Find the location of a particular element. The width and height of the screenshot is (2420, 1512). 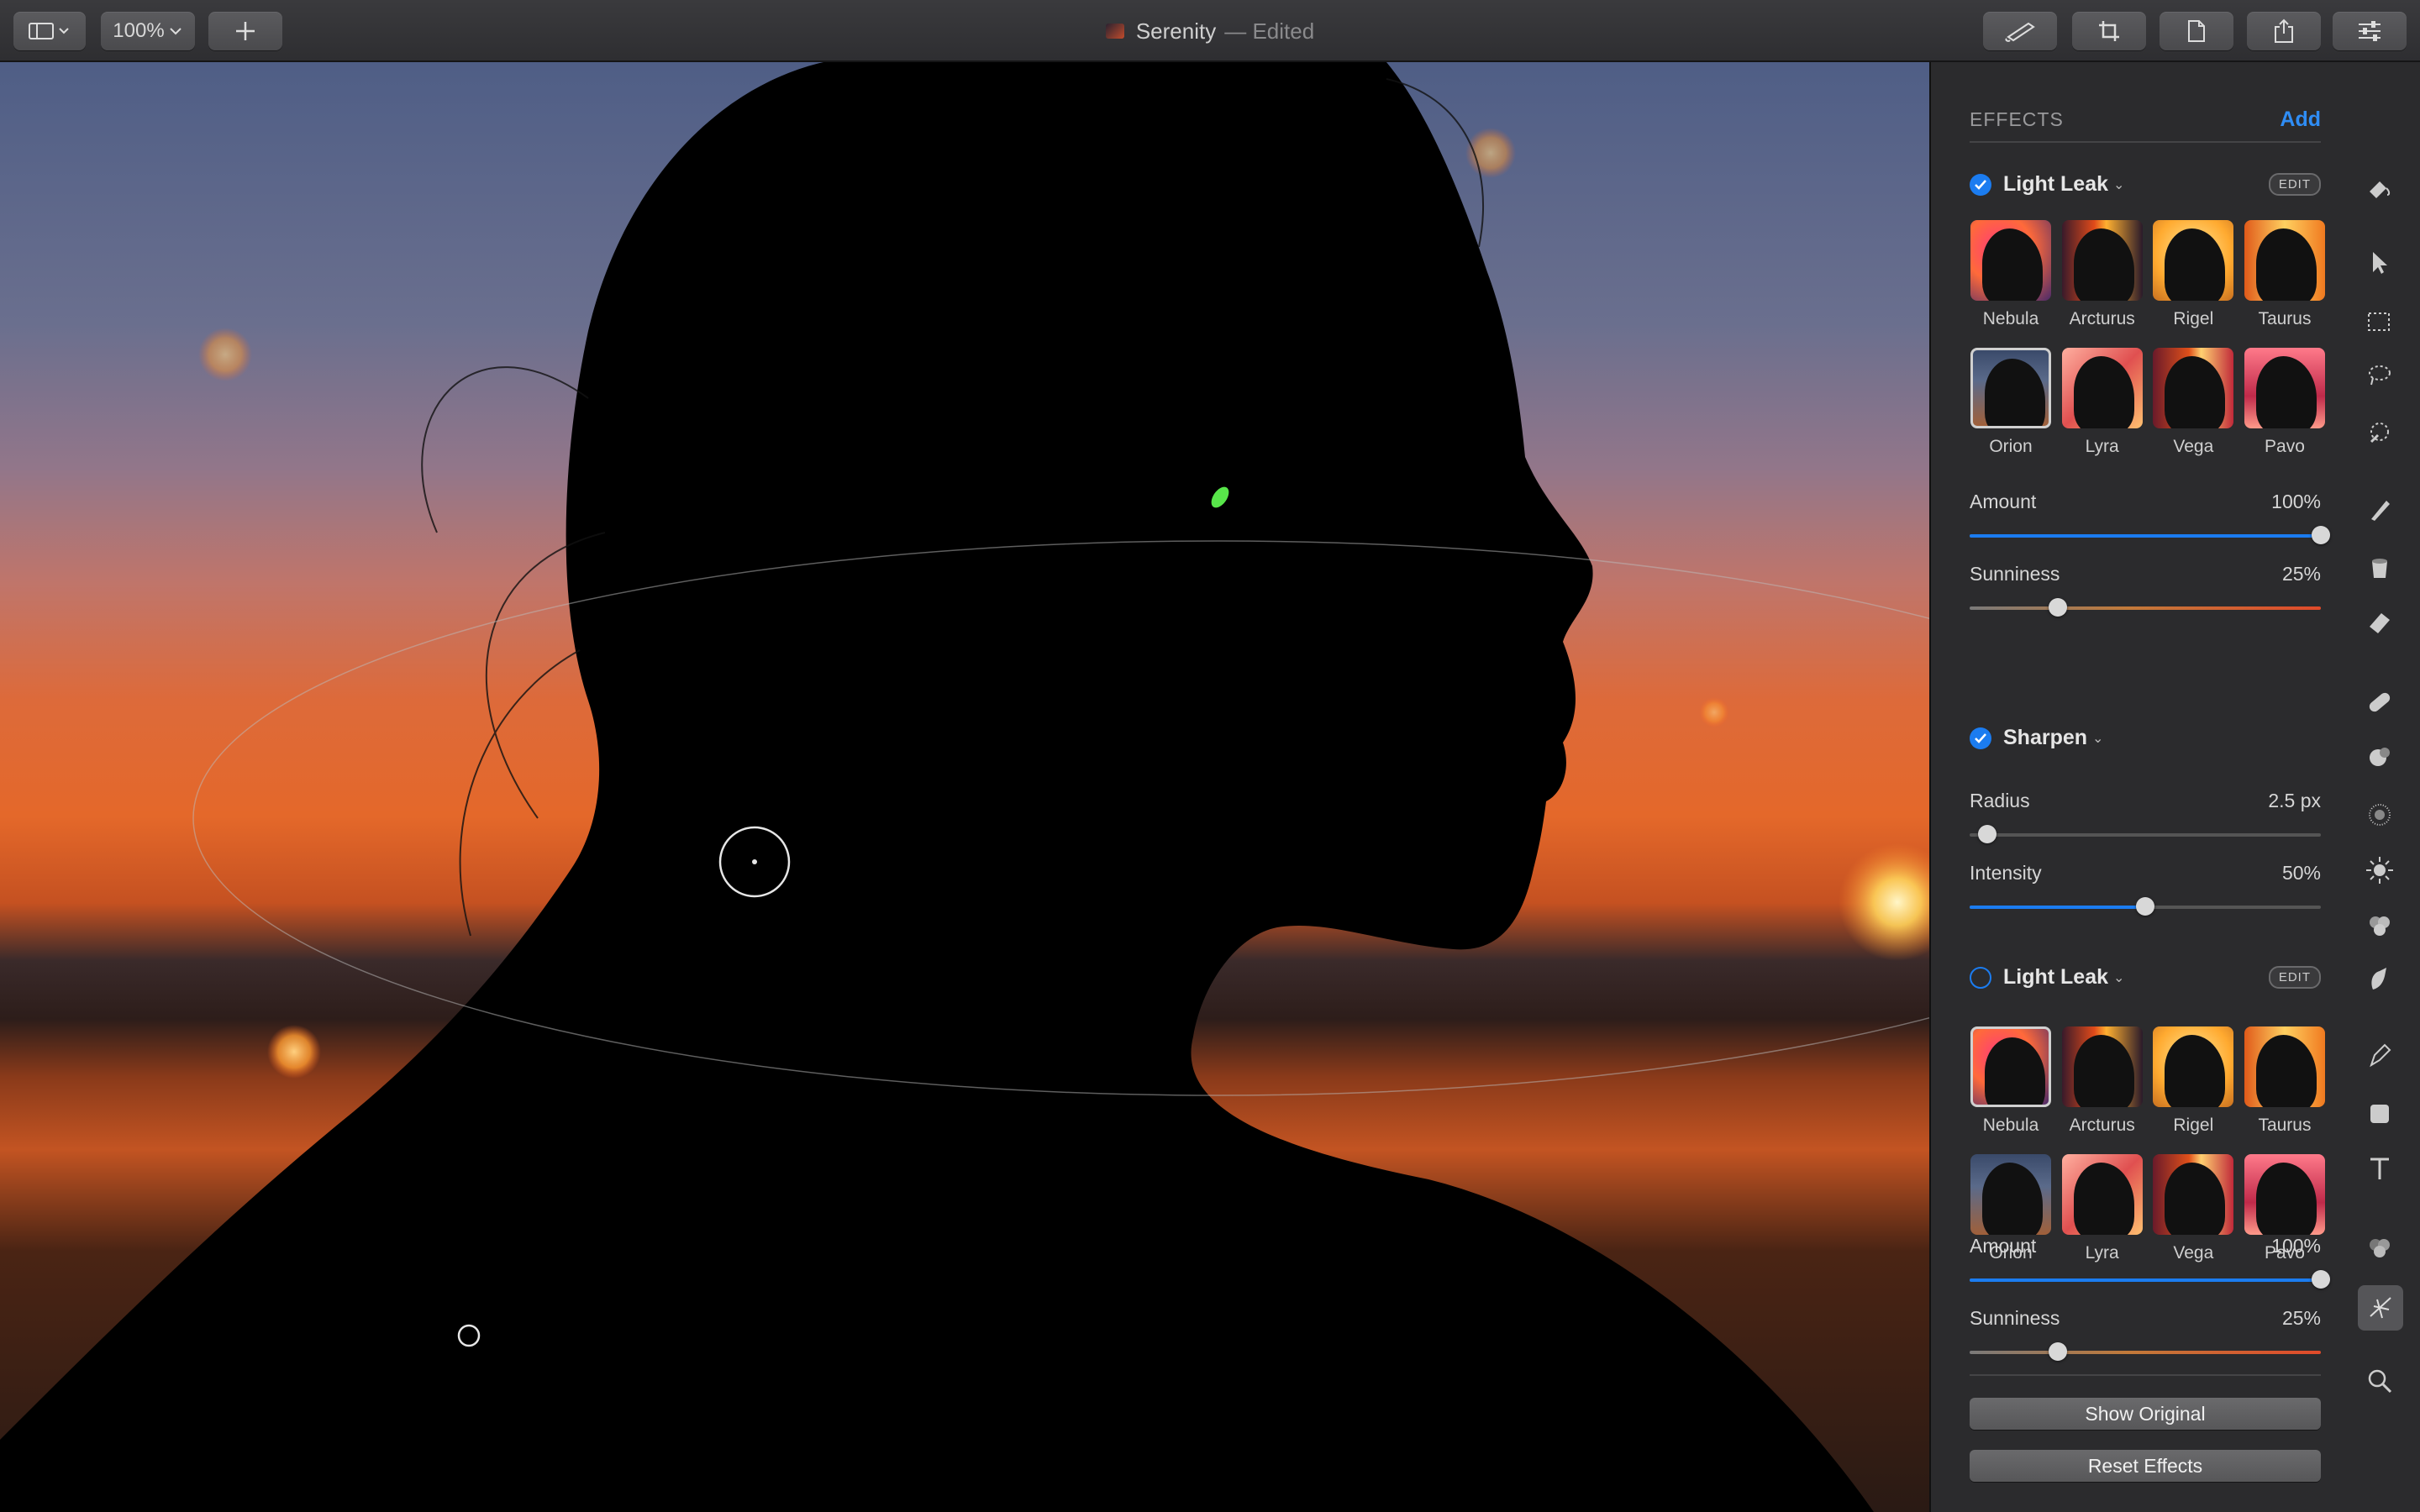

preset-pavo: Pavo is located at coordinates (2285, 402).